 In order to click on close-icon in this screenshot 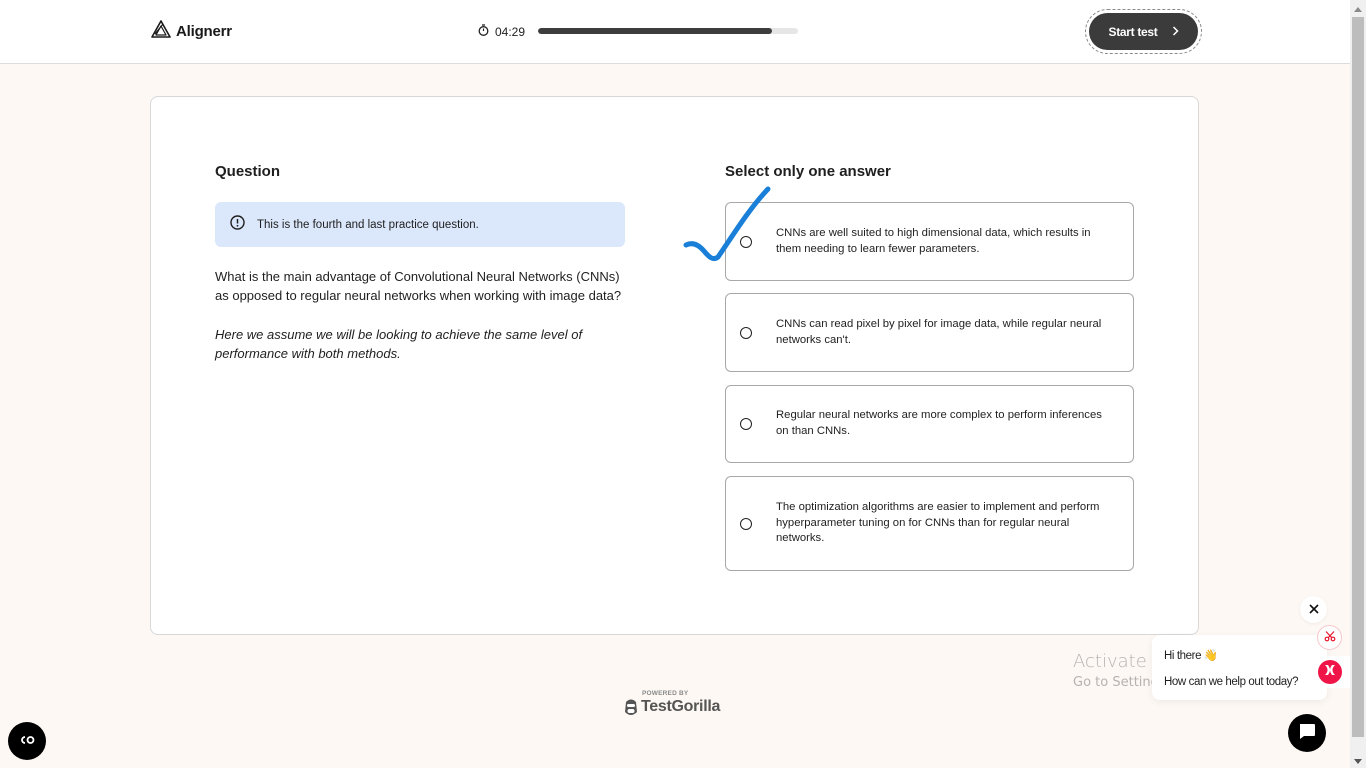, I will do `click(1313, 610)`.